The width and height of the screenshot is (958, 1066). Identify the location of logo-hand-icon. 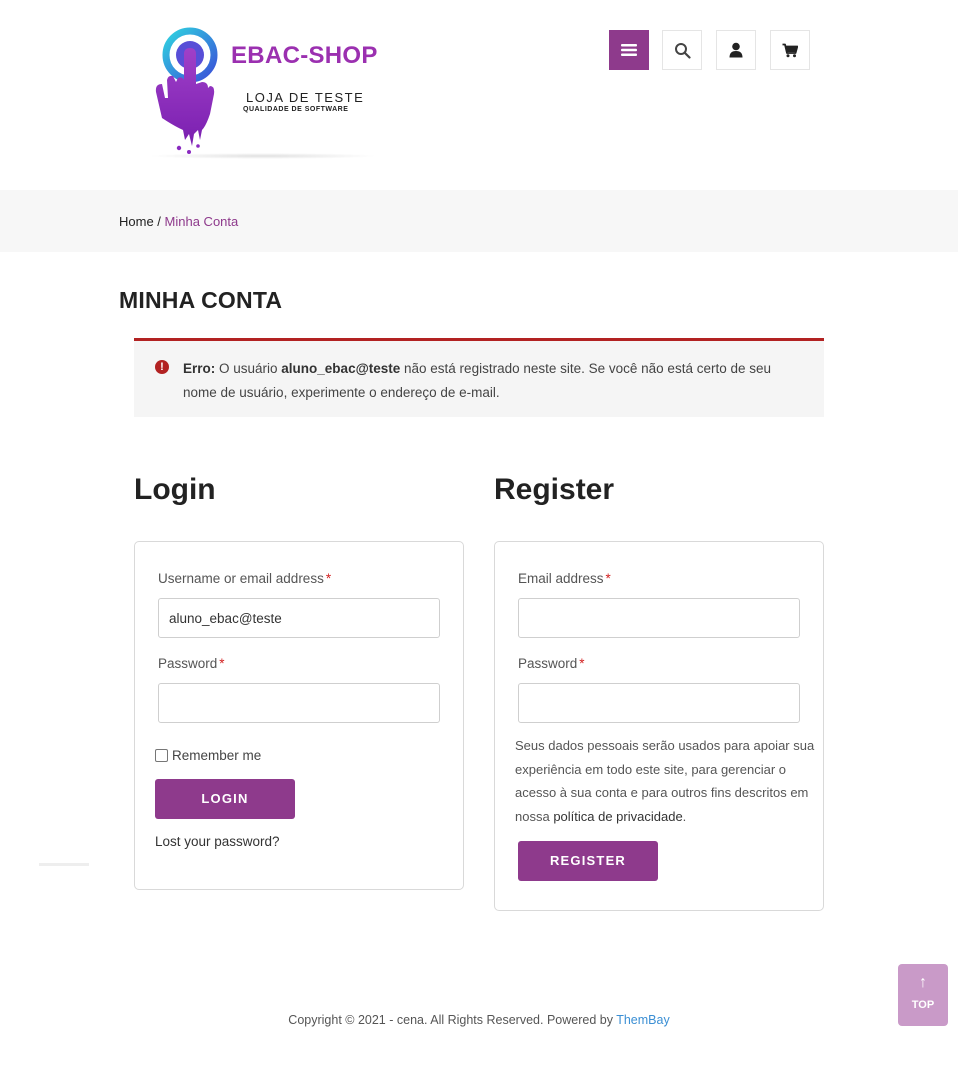
(186, 90).